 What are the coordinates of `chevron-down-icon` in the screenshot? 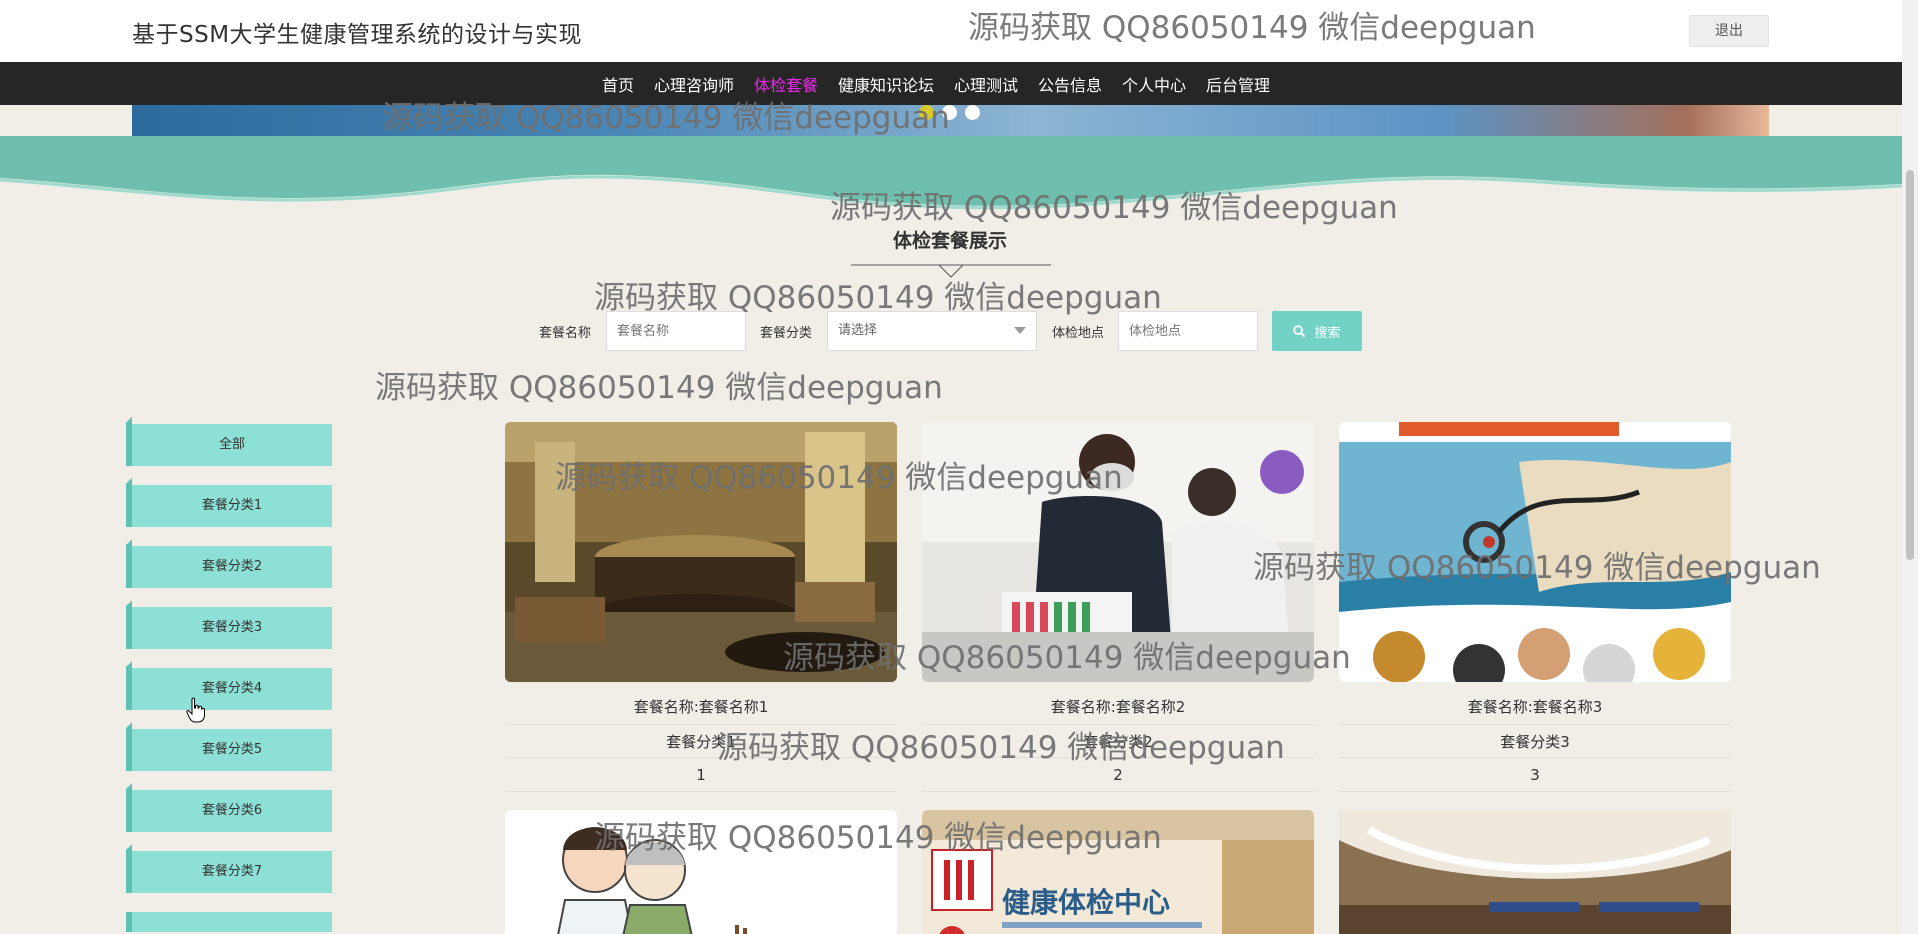 It's located at (1020, 330).